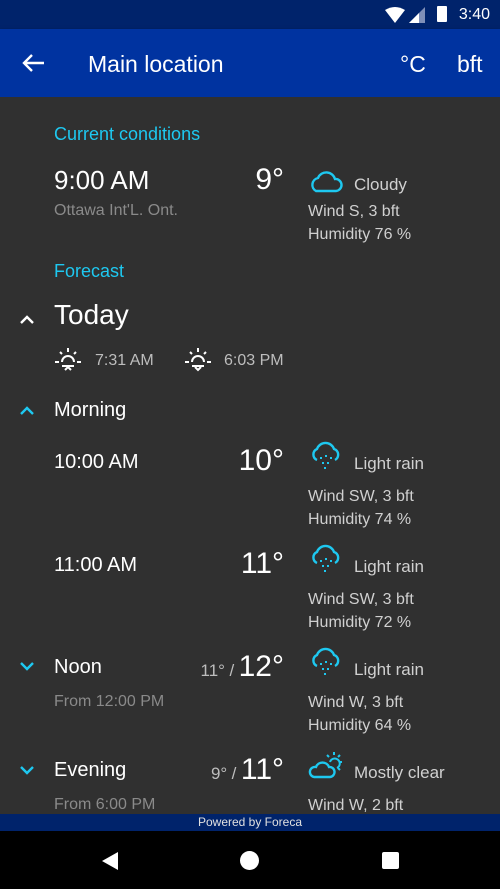 The image size is (500, 889). Describe the element at coordinates (470, 64) in the screenshot. I see `wind-unit-button: bft` at that location.